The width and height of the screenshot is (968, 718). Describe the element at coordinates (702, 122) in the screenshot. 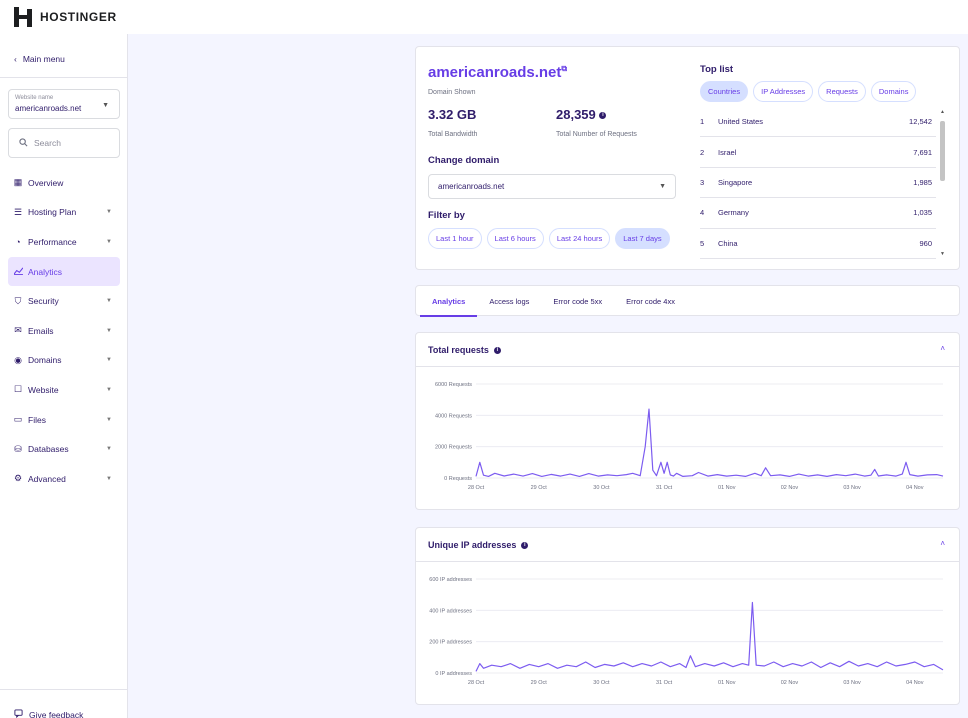

I see `row-rank: 1` at that location.